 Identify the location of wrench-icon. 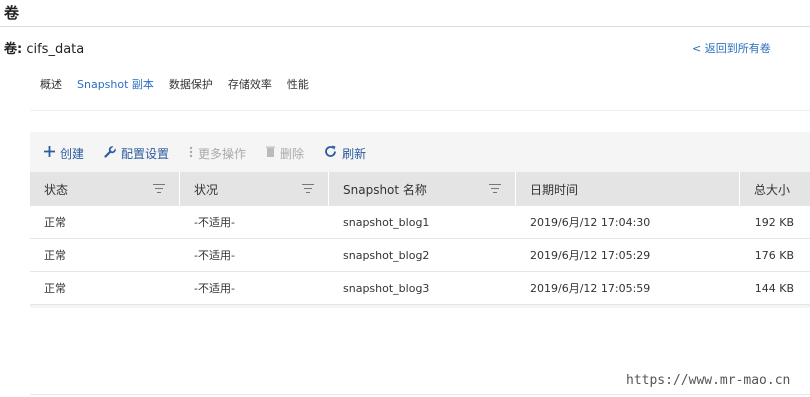
(110, 153).